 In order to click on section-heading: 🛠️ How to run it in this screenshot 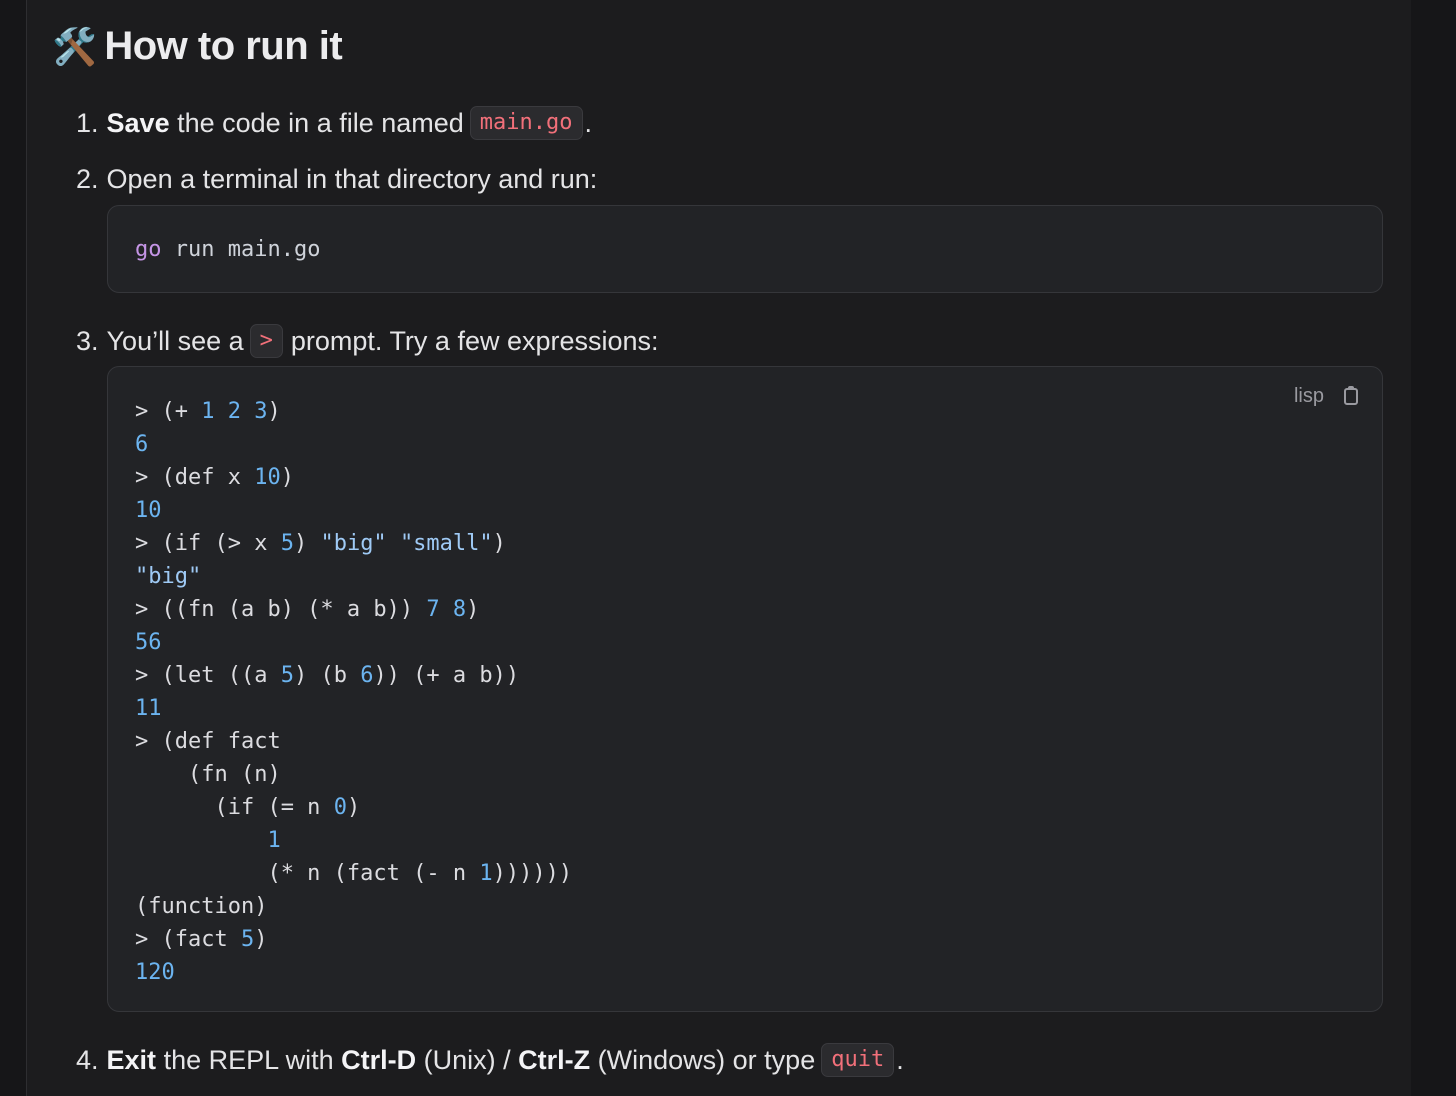, I will do `click(197, 46)`.